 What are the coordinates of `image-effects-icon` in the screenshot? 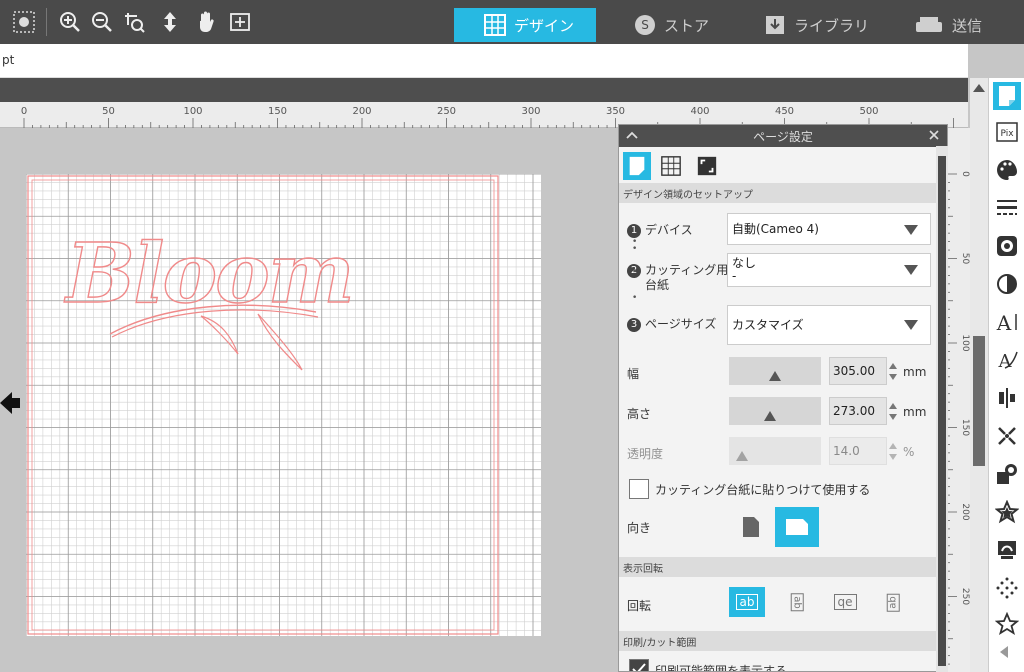 It's located at (1007, 246).